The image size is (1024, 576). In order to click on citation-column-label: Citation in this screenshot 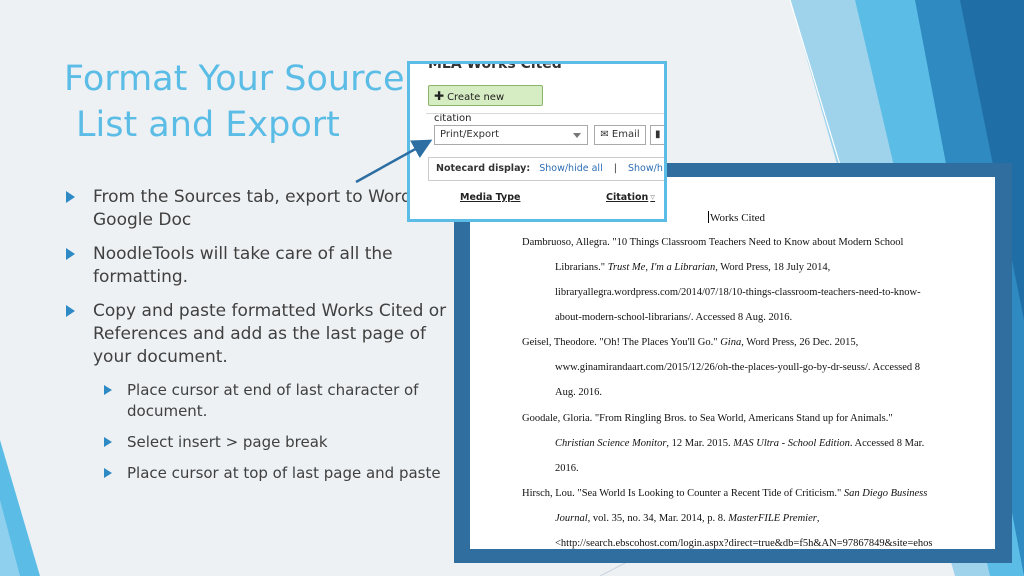, I will do `click(627, 197)`.